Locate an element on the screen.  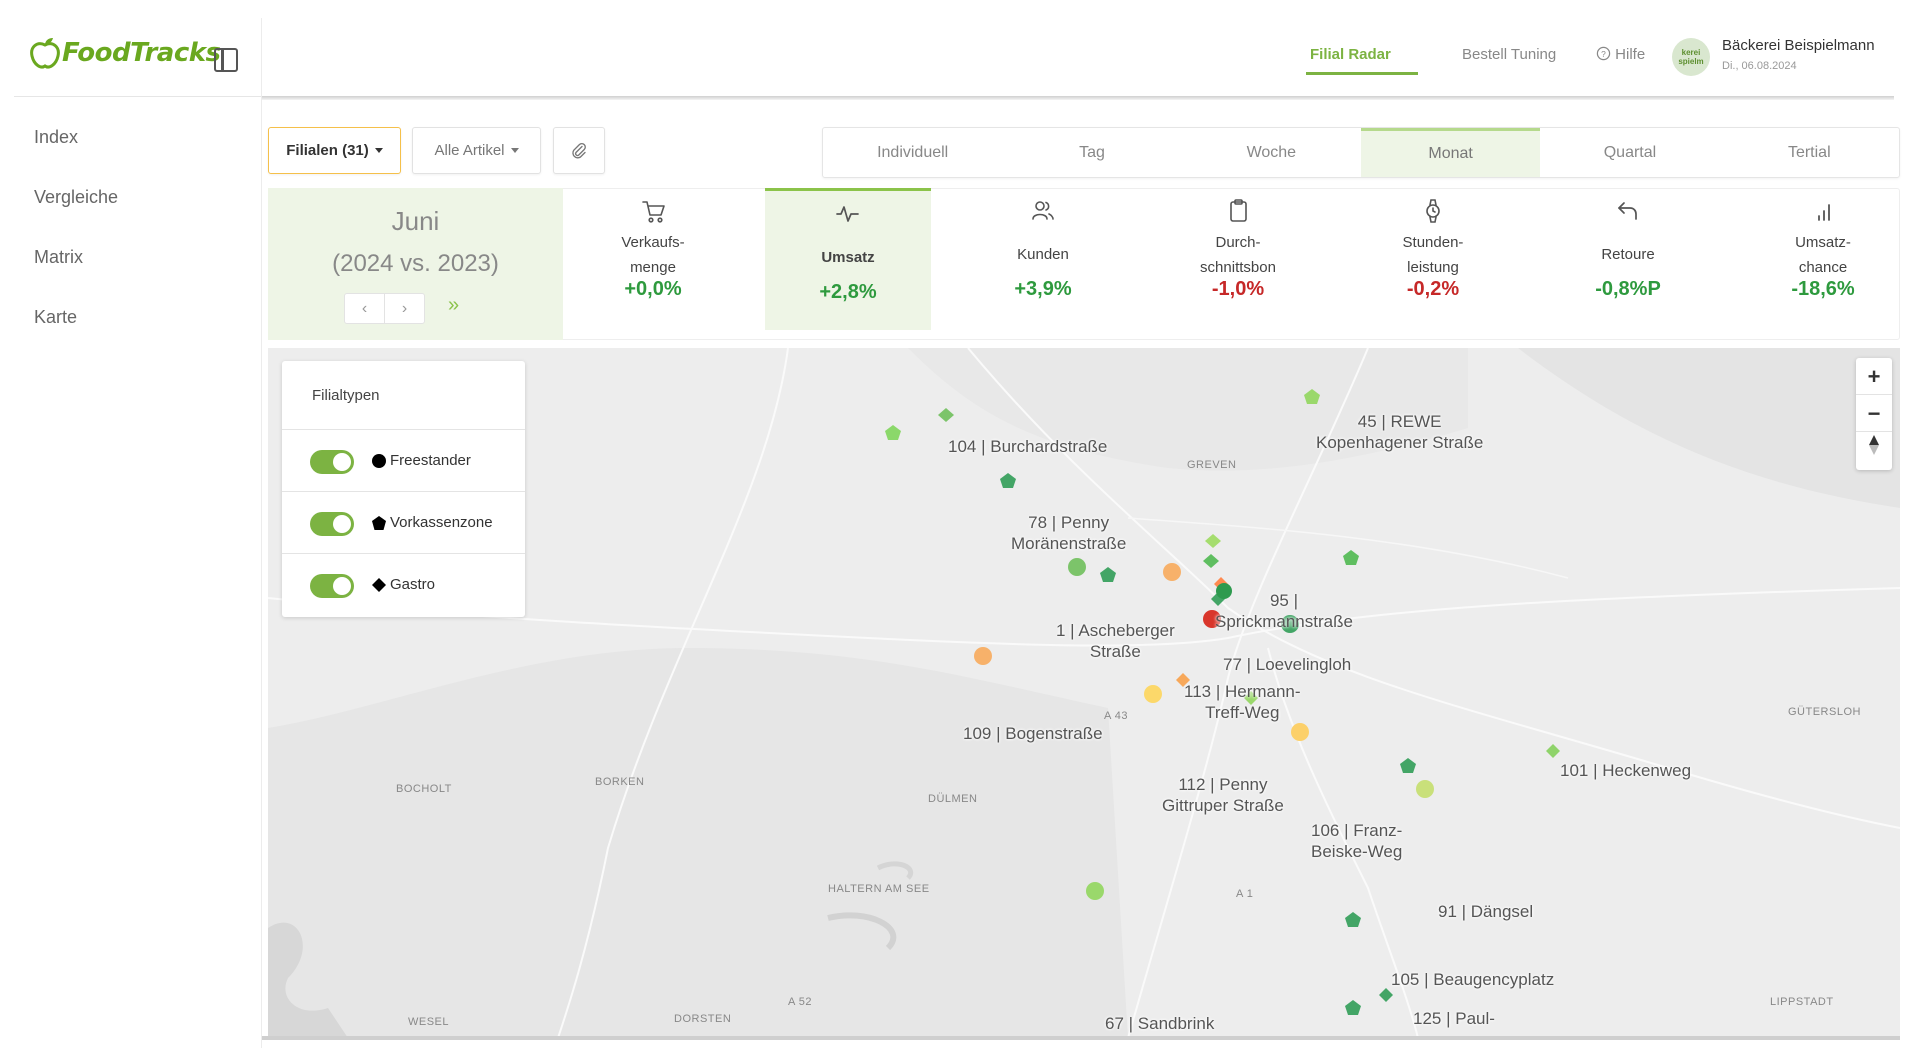
city-label: LIPPSTADT is located at coordinates (1802, 1002).